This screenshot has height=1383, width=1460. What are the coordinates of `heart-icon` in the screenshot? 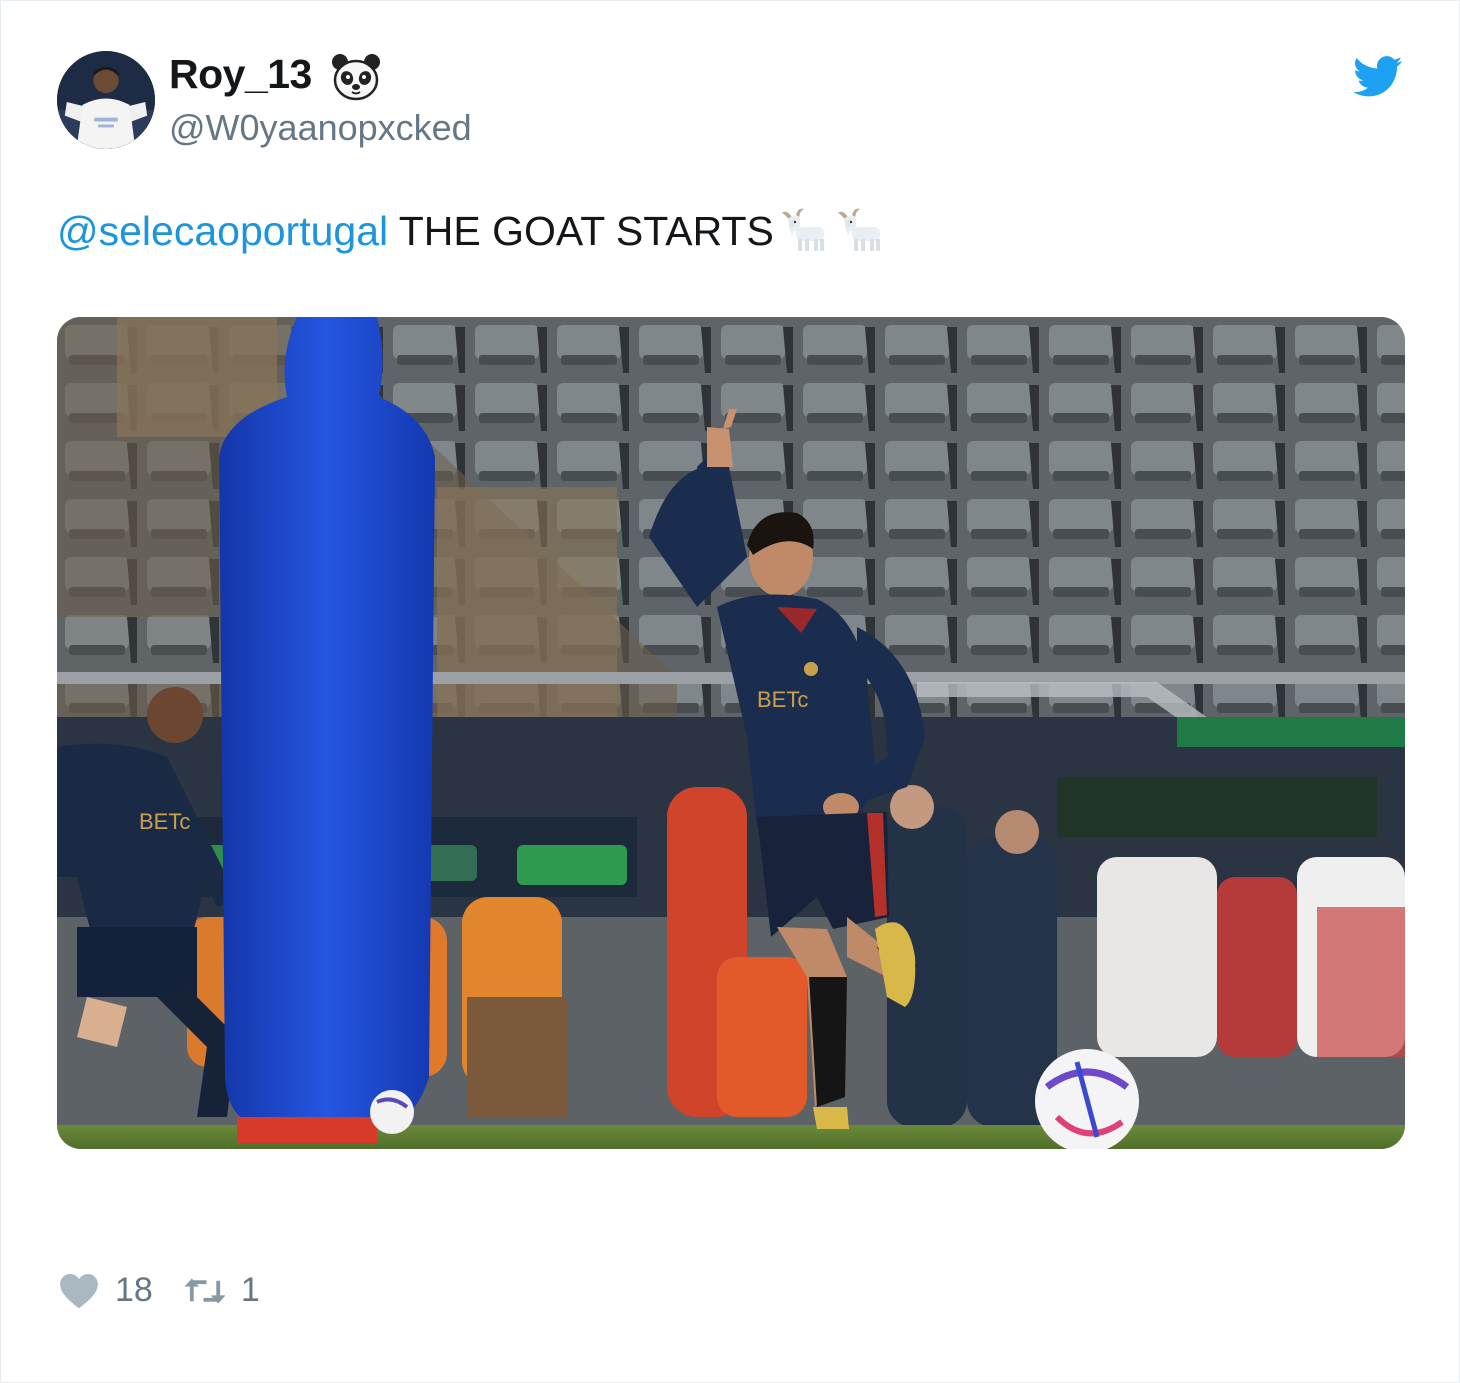 It's located at (79, 1291).